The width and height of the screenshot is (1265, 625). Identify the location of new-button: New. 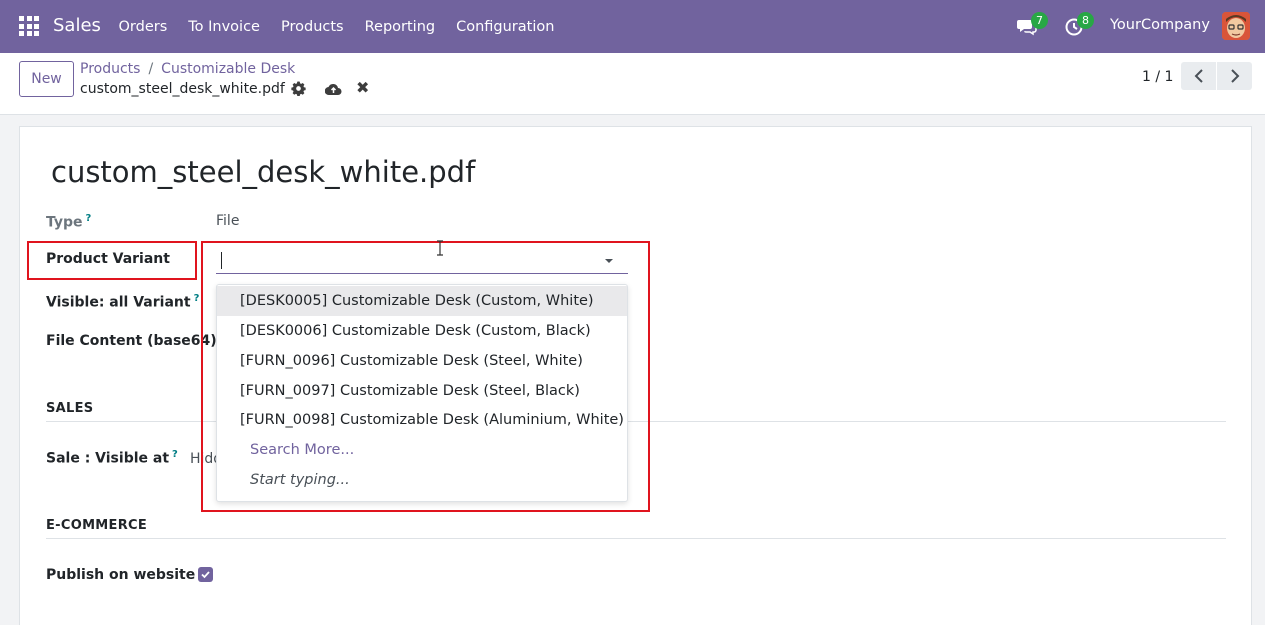
(46, 79).